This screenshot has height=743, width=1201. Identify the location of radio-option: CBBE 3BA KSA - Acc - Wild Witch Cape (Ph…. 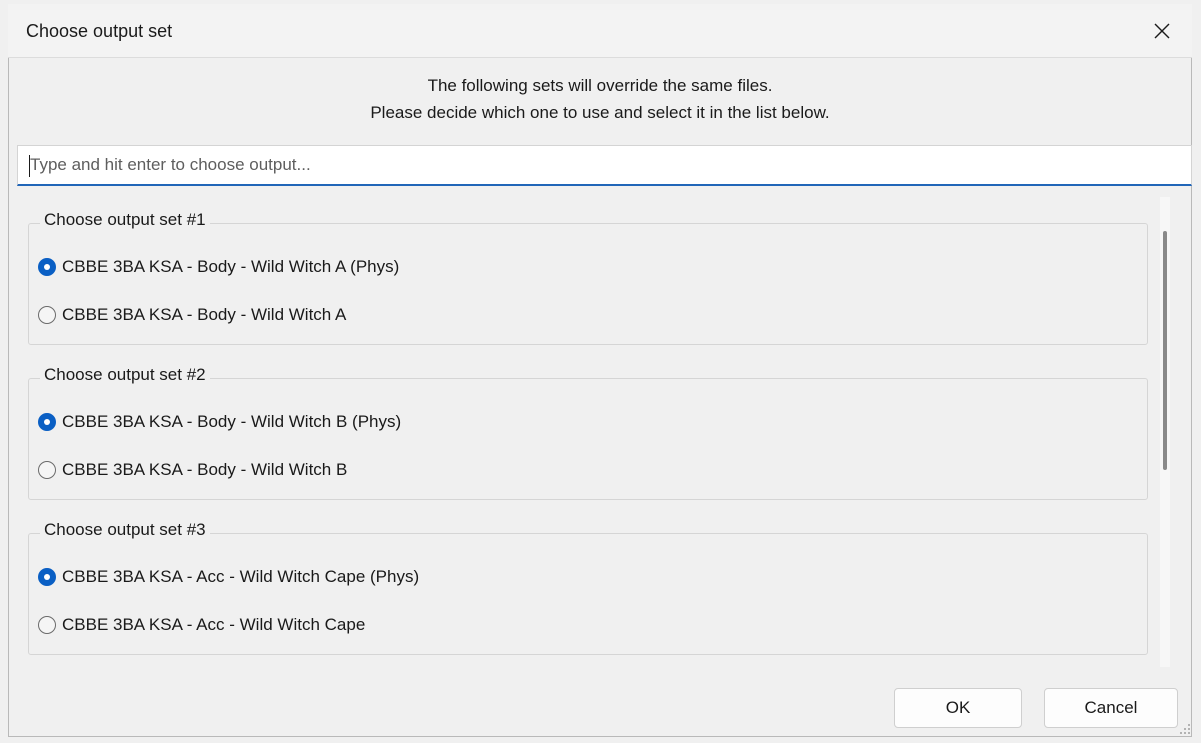
(228, 577).